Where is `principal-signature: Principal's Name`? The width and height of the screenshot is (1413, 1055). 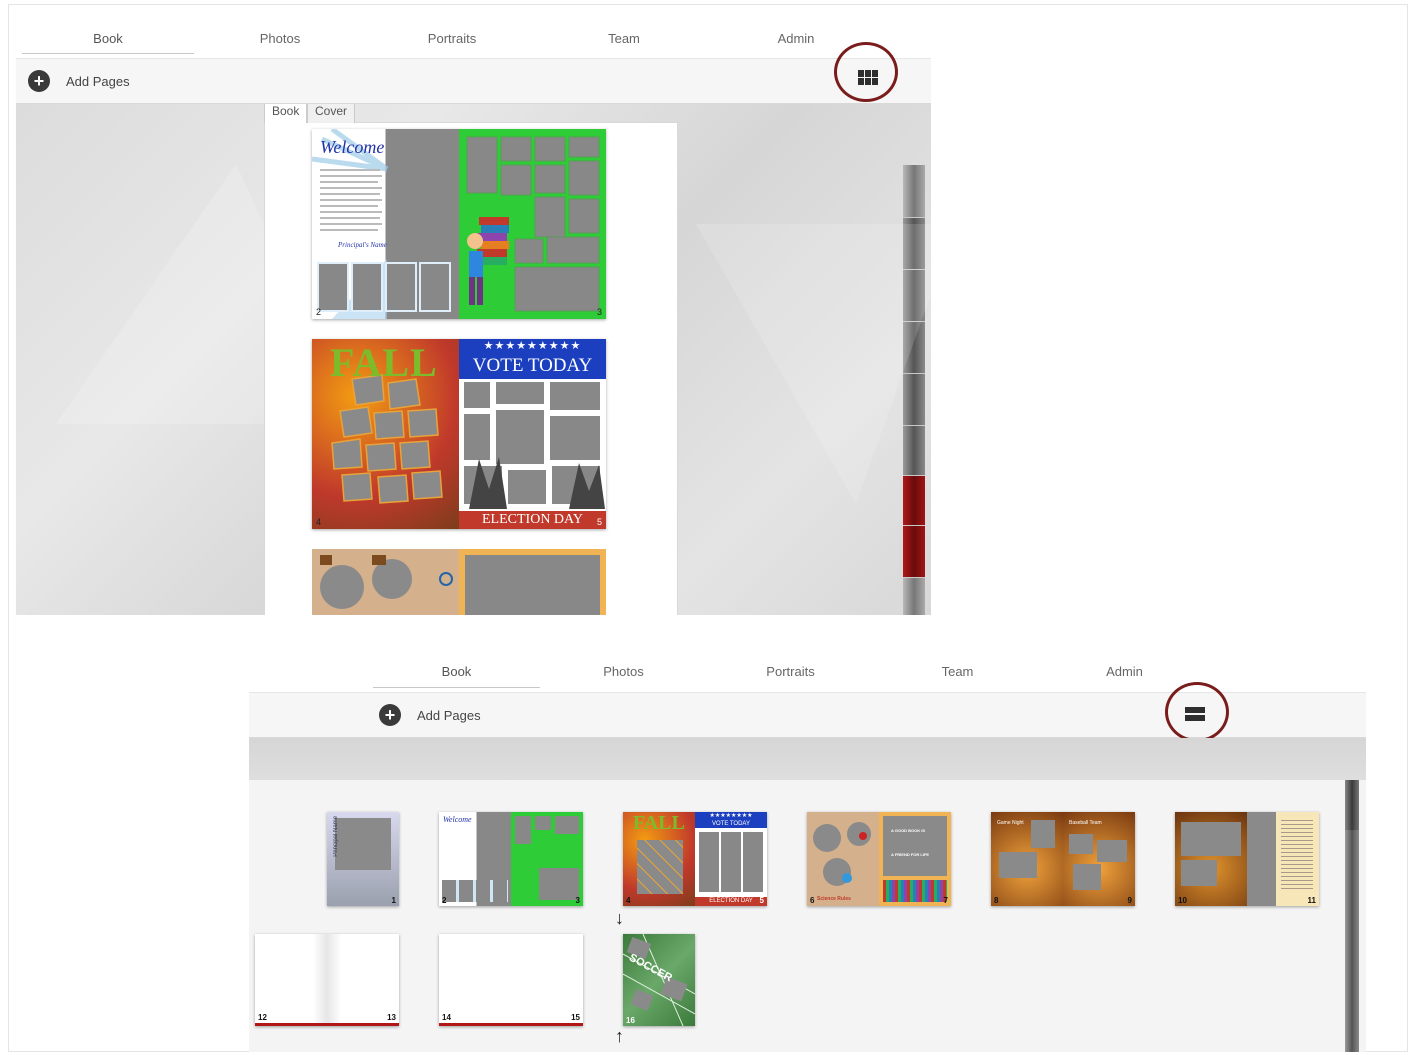
principal-signature: Principal's Name is located at coordinates (362, 245).